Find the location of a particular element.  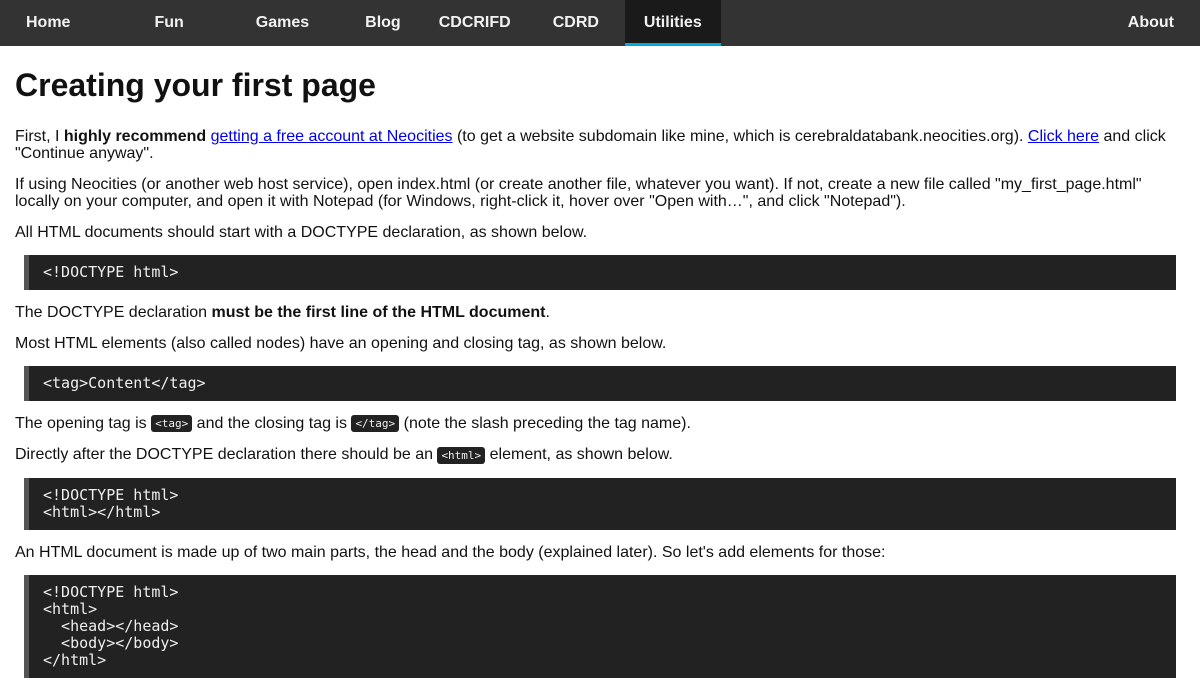

inline-code-opening-tag: <tag> is located at coordinates (172, 424).